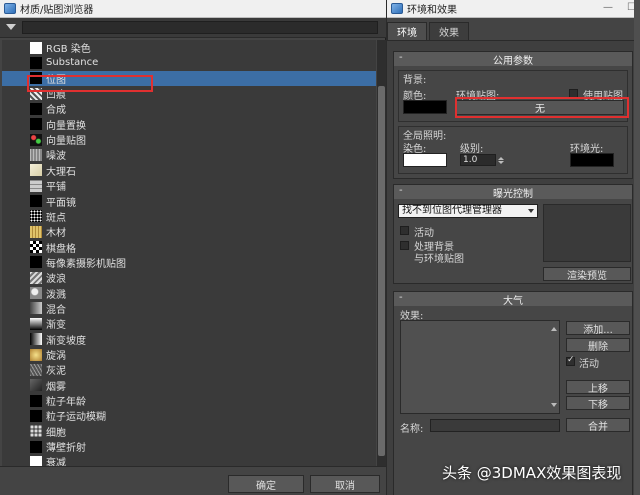 The width and height of the screenshot is (640, 495). Describe the element at coordinates (61, 170) in the screenshot. I see `list-item-label: 大理石` at that location.